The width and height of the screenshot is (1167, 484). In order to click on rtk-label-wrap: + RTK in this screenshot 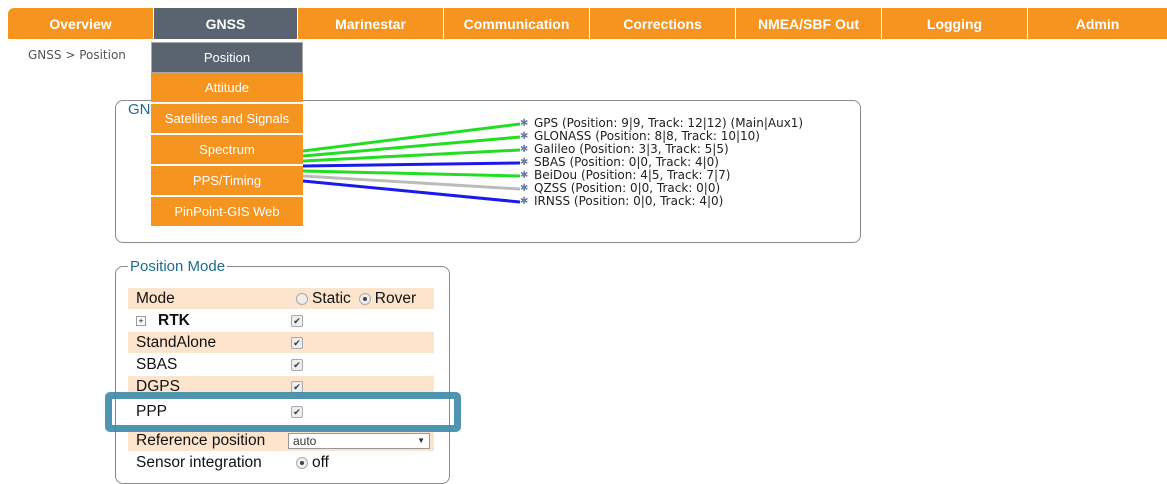, I will do `click(163, 321)`.